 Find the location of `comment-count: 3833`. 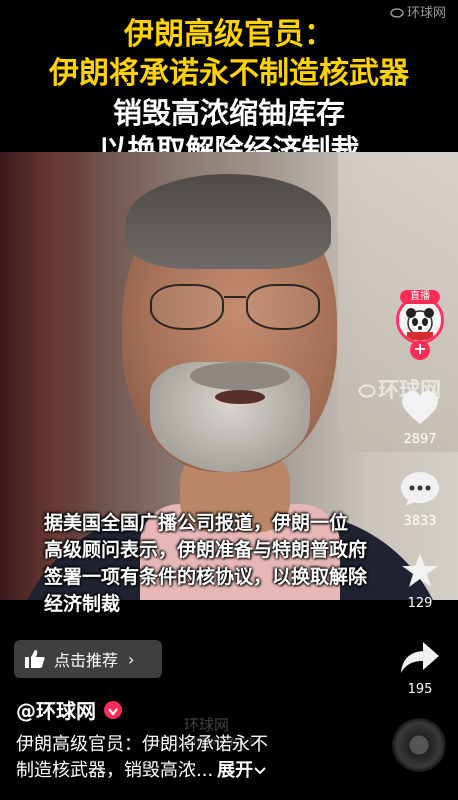

comment-count: 3833 is located at coordinates (420, 521).